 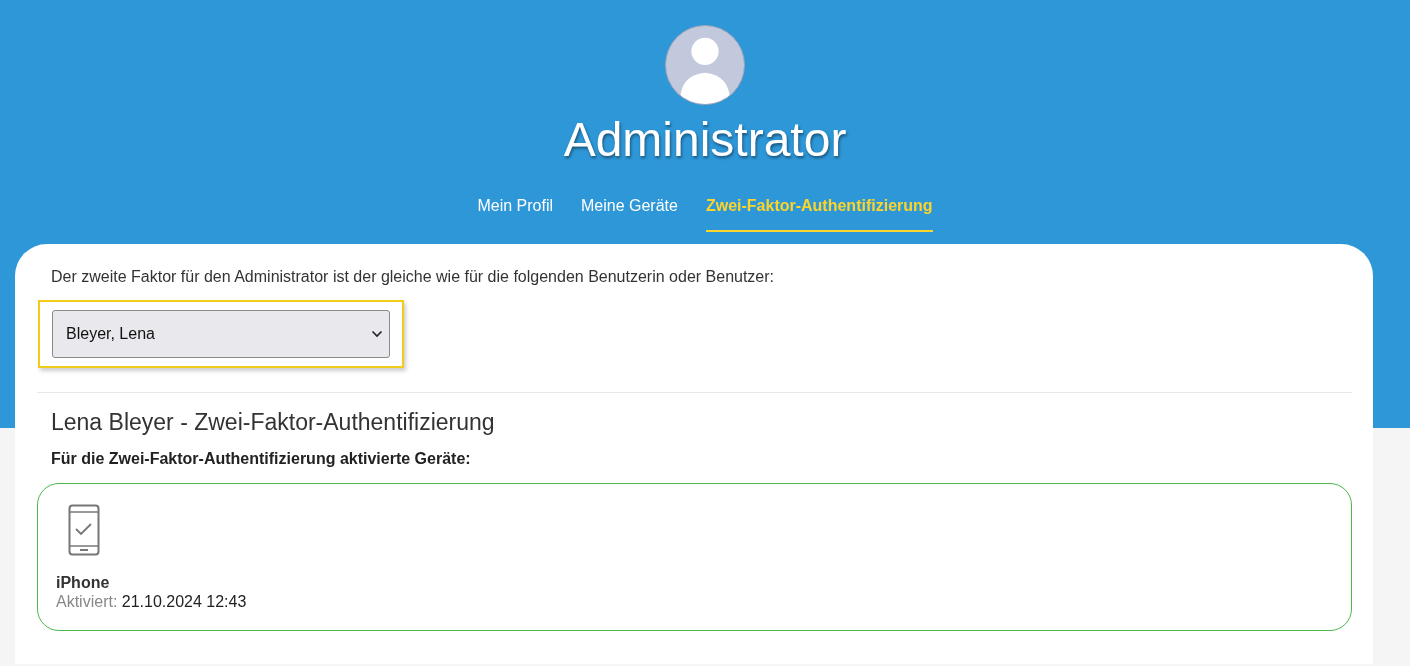 What do you see at coordinates (705, 140) in the screenshot?
I see `page-title: Administrator` at bounding box center [705, 140].